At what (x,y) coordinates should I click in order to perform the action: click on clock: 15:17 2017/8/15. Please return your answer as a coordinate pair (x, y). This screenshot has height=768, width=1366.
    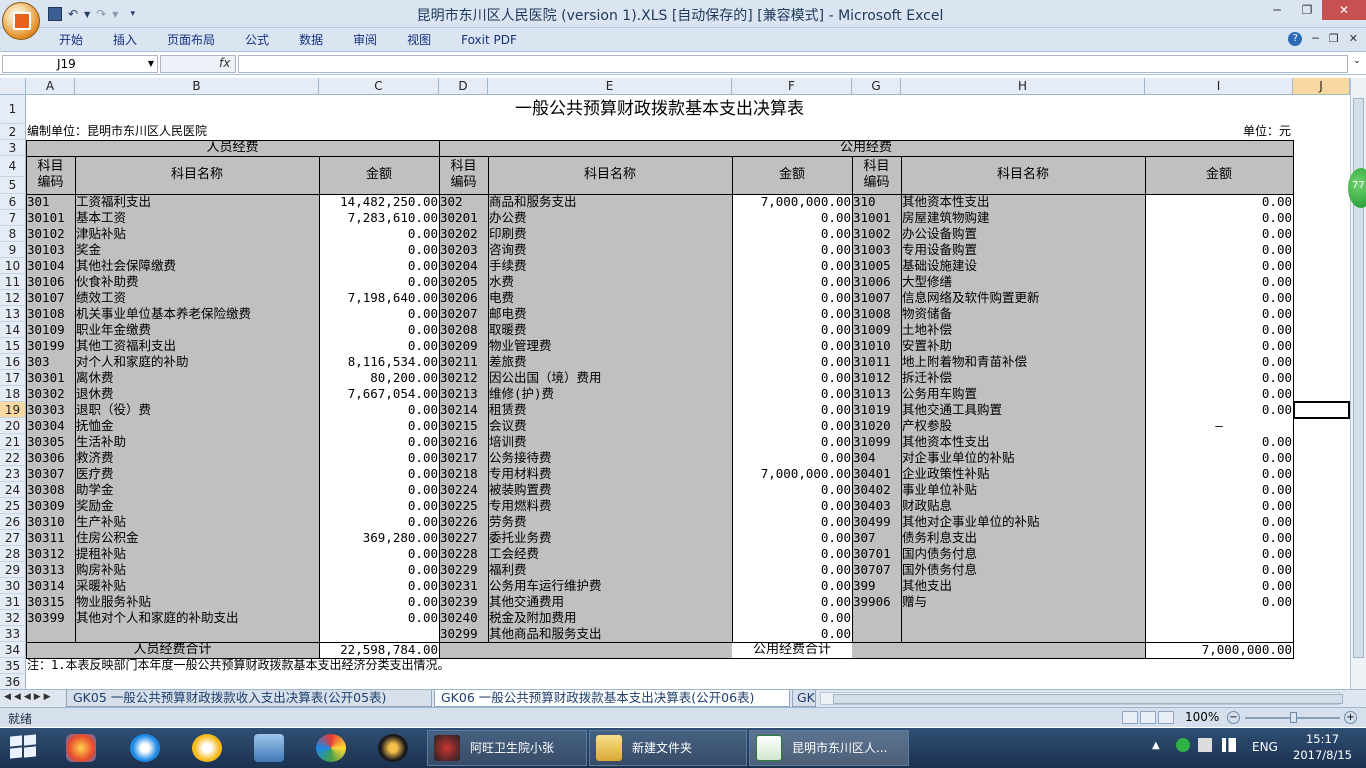
    Looking at the image, I should click on (1322, 747).